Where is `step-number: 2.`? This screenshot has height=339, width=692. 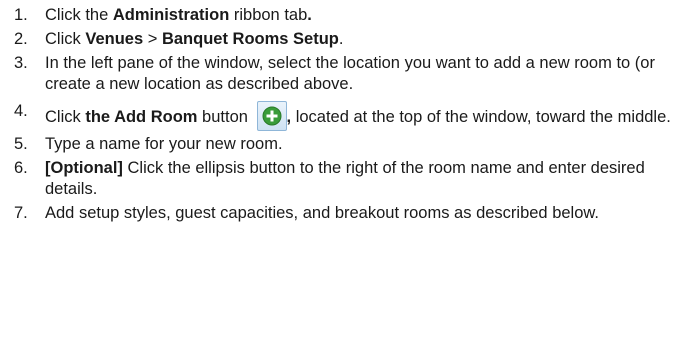
step-number: 2. is located at coordinates (21, 39).